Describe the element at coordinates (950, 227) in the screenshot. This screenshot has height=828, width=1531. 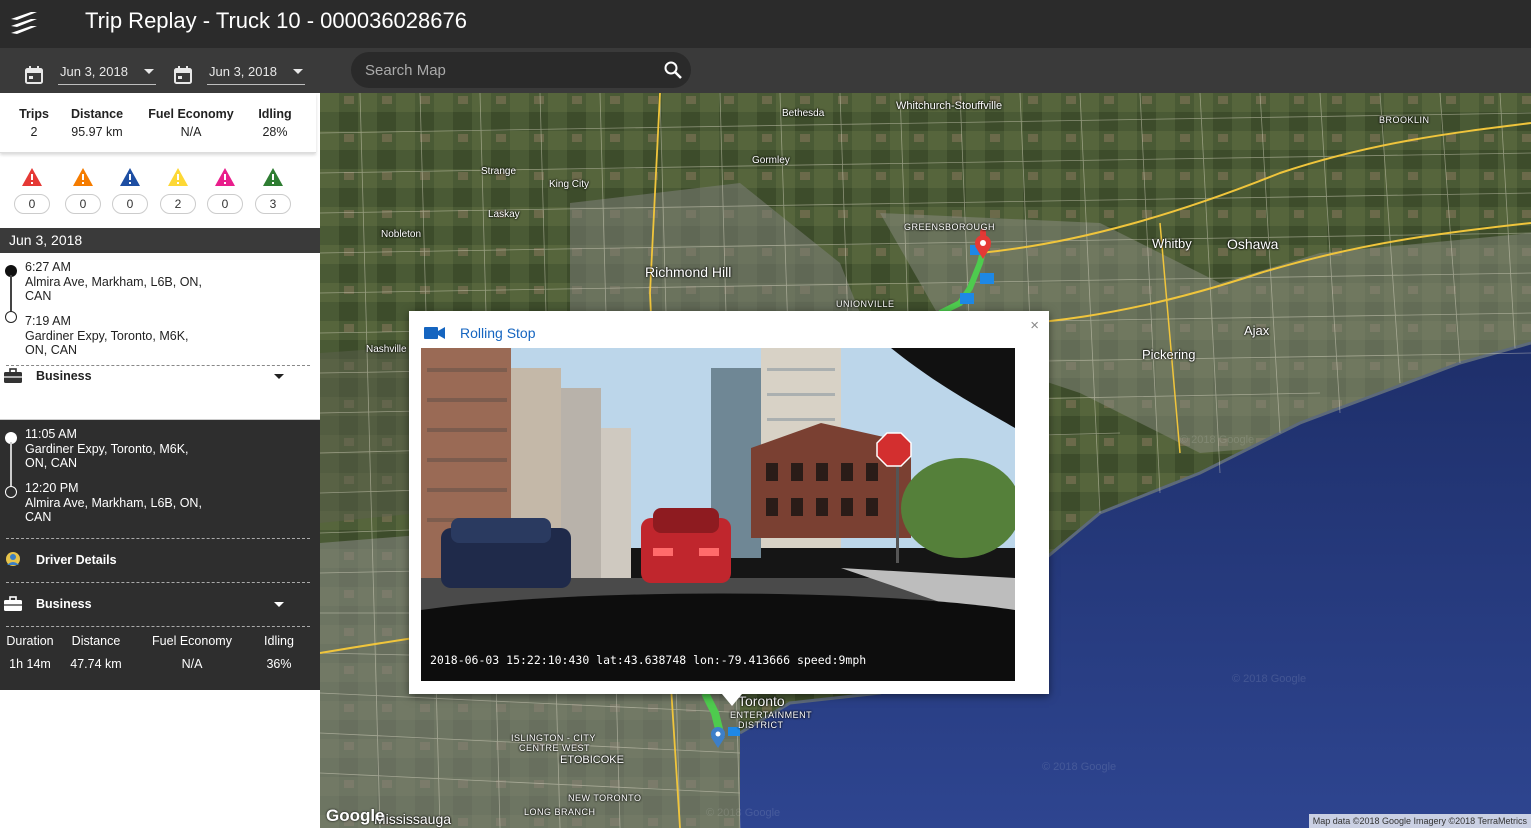
I see `place-label: GREENSBOROUGH` at that location.